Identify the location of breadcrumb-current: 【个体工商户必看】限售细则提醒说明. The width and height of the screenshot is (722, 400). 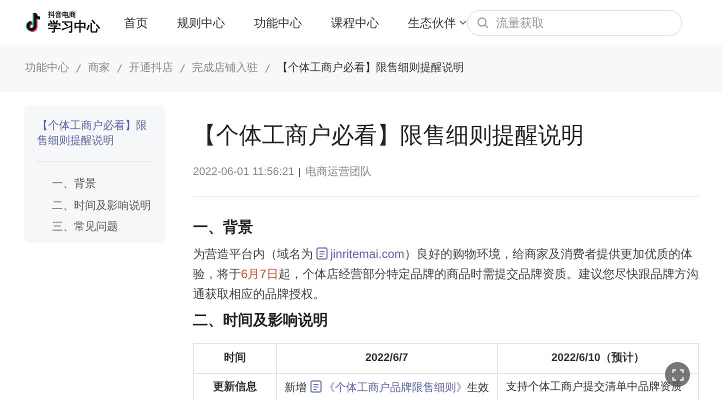
(370, 68).